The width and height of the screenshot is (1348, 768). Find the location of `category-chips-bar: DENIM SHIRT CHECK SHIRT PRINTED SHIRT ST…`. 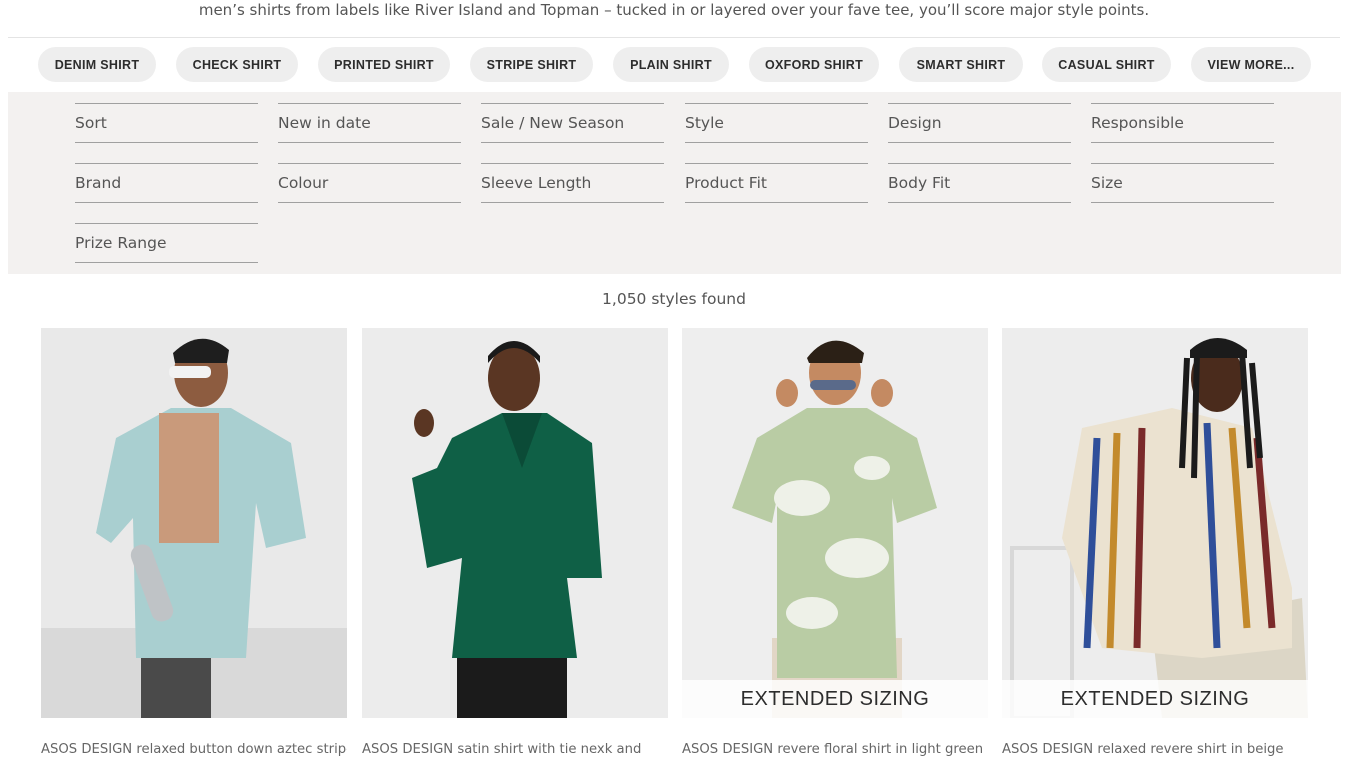

category-chips-bar: DENIM SHIRT CHECK SHIRT PRINTED SHIRT ST… is located at coordinates (674, 64).